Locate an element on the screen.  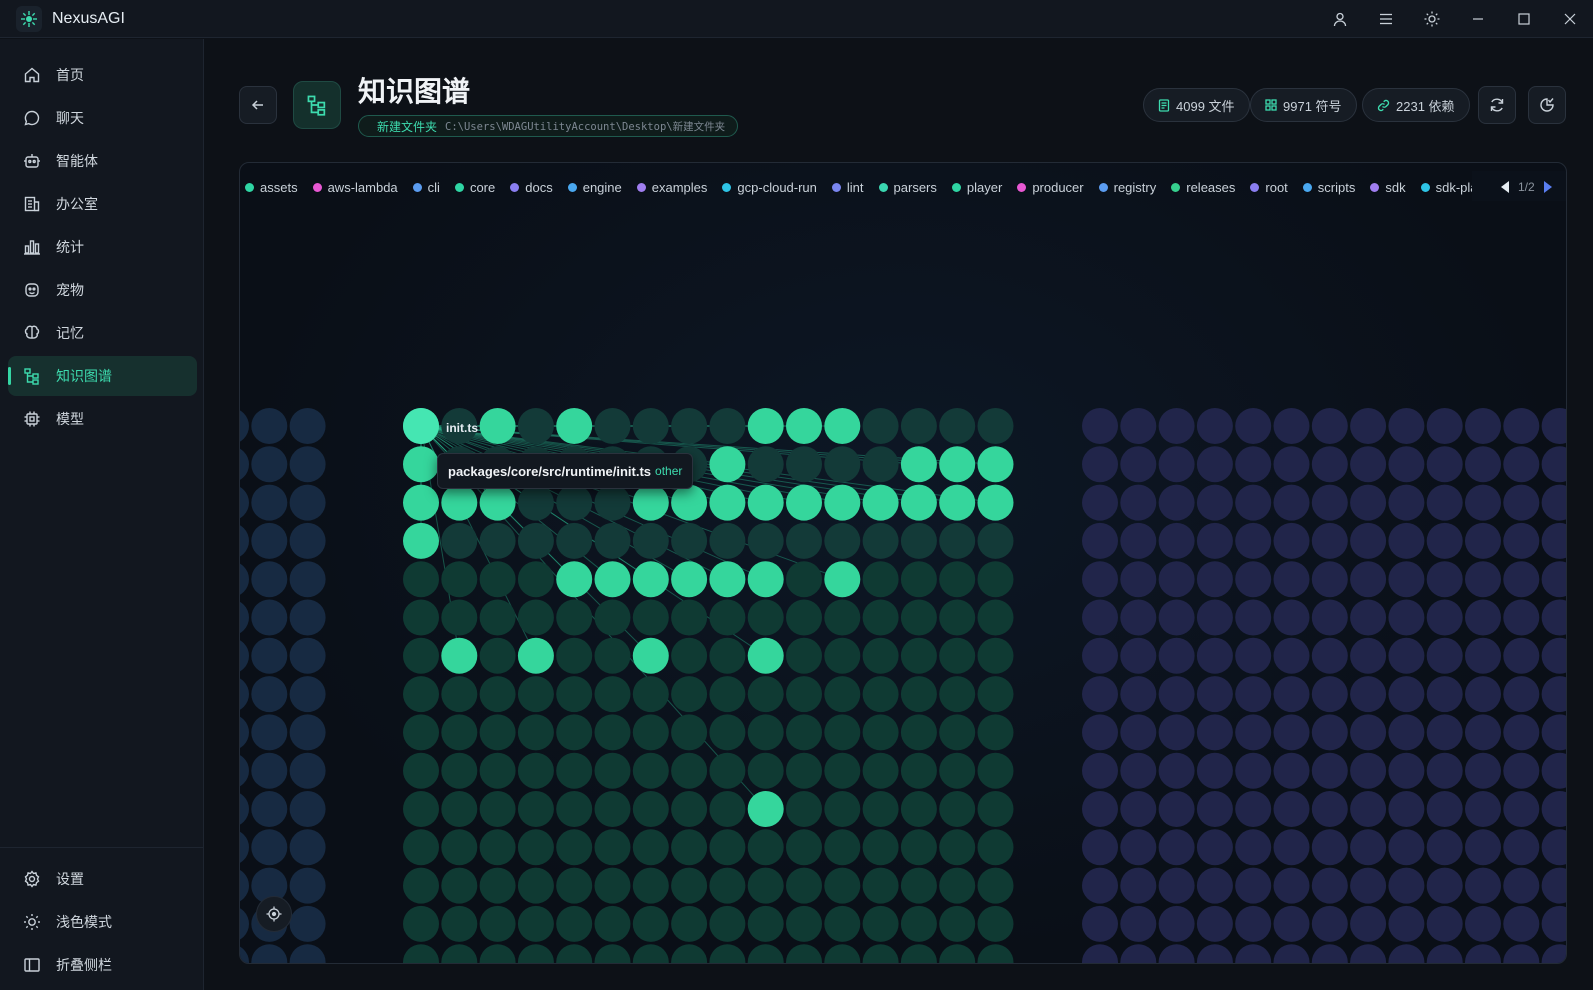
legend-item: root is located at coordinates (1269, 187).